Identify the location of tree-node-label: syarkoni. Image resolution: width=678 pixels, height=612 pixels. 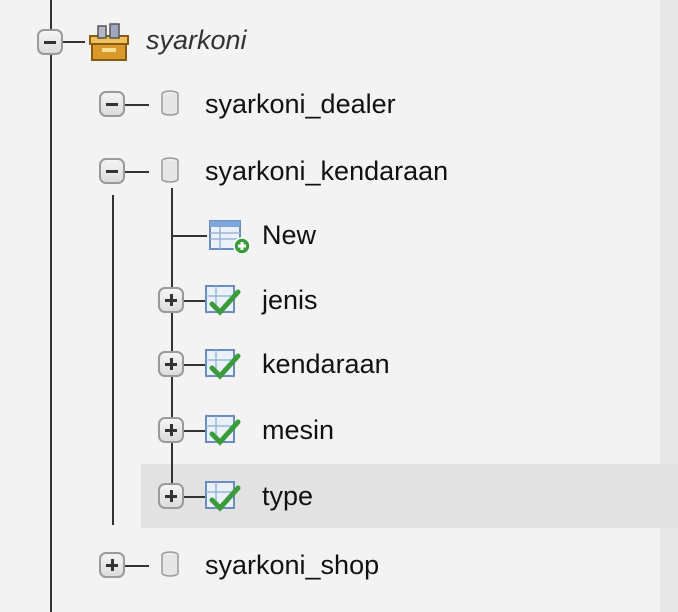
(196, 40).